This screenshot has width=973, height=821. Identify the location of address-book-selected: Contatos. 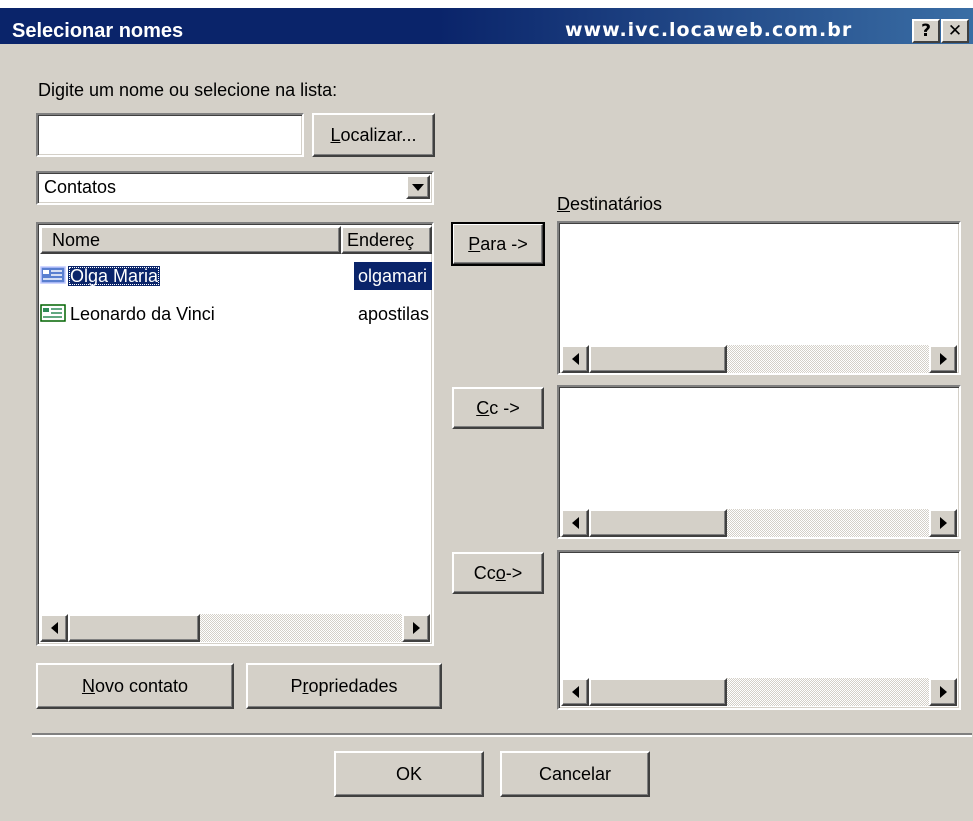
(80, 187).